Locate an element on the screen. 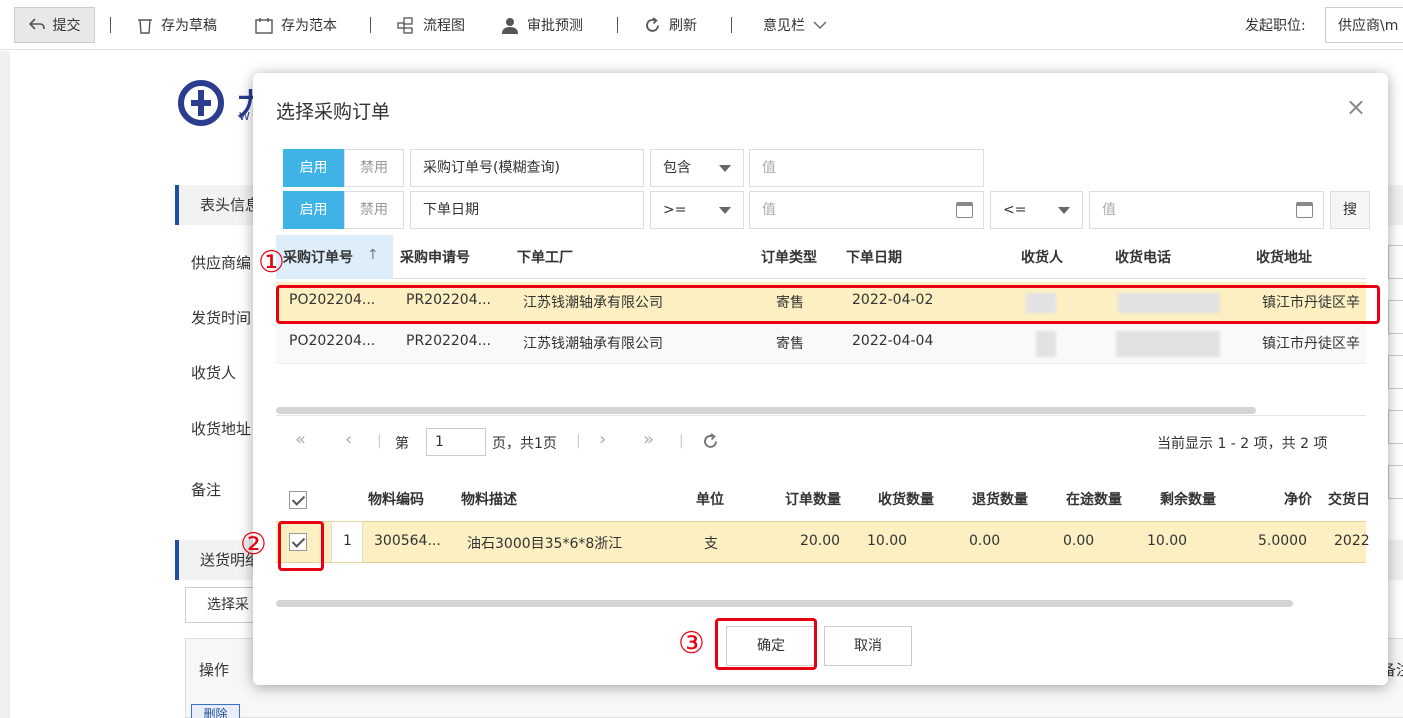 The image size is (1403, 718). position-select: 供应商\m is located at coordinates (1364, 25).